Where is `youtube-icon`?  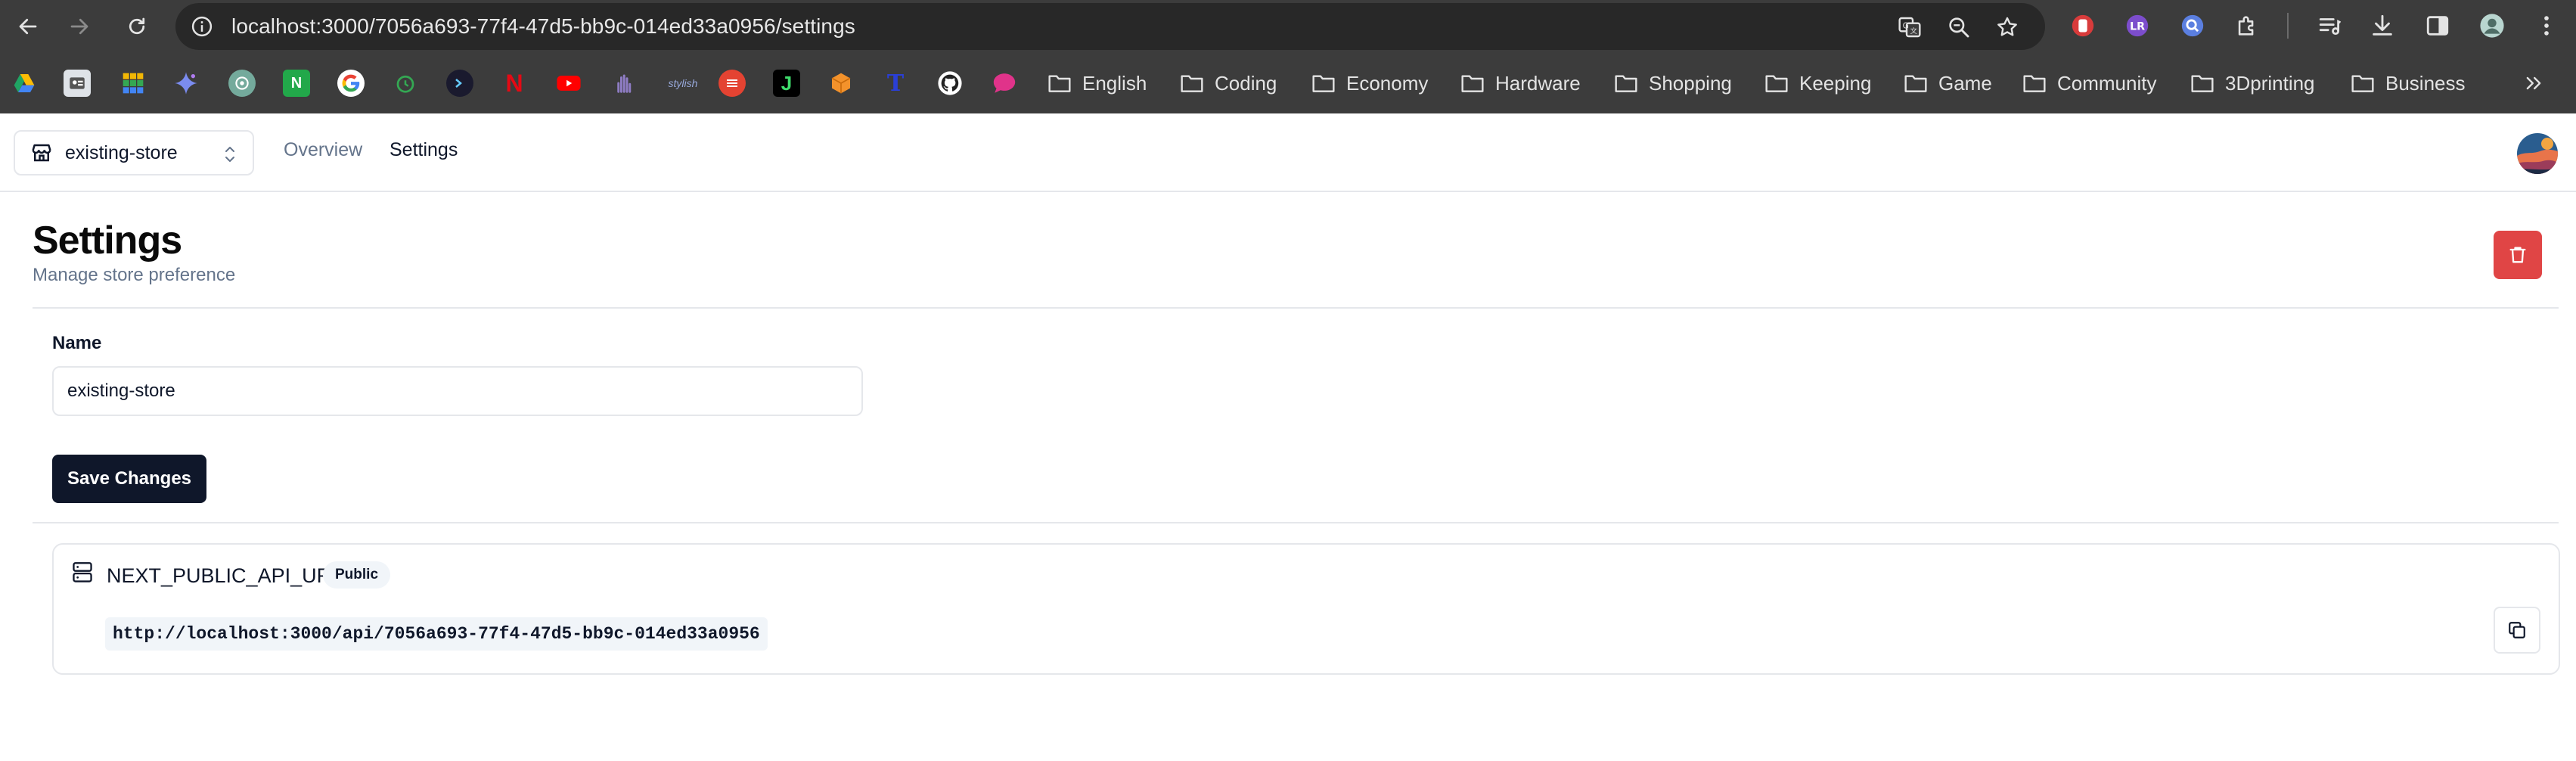
youtube-icon is located at coordinates (568, 84).